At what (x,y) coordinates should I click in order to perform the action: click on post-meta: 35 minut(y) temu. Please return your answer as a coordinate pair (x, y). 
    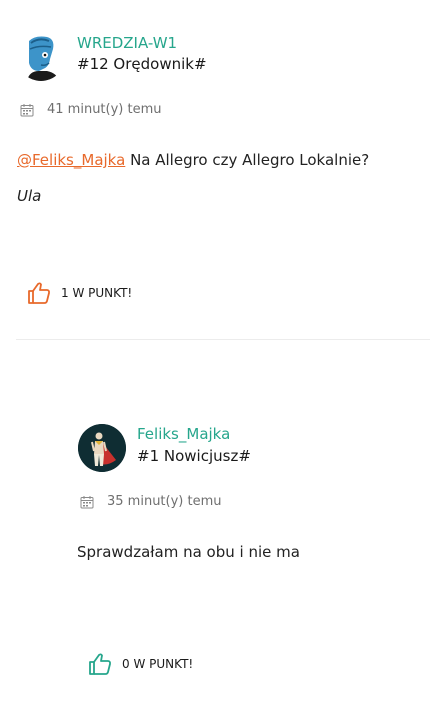
    Looking at the image, I should click on (151, 501).